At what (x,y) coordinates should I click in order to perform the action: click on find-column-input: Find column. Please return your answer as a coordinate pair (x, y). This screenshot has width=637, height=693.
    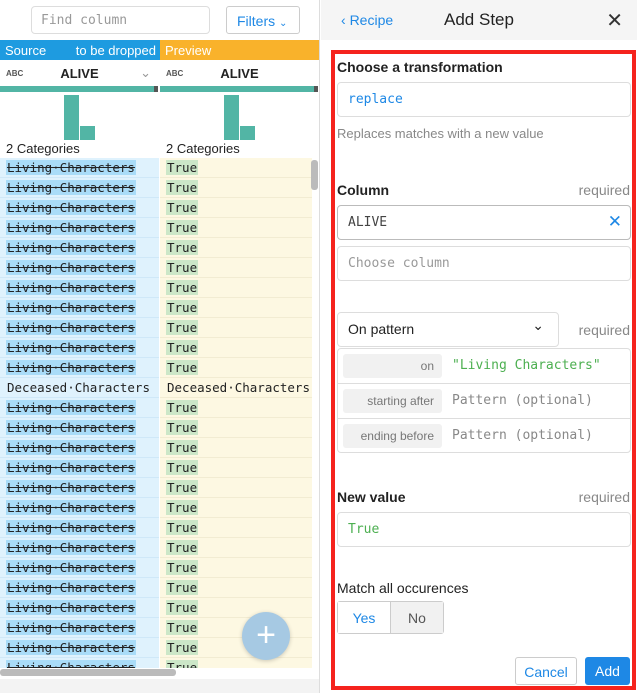
    Looking at the image, I should click on (120, 20).